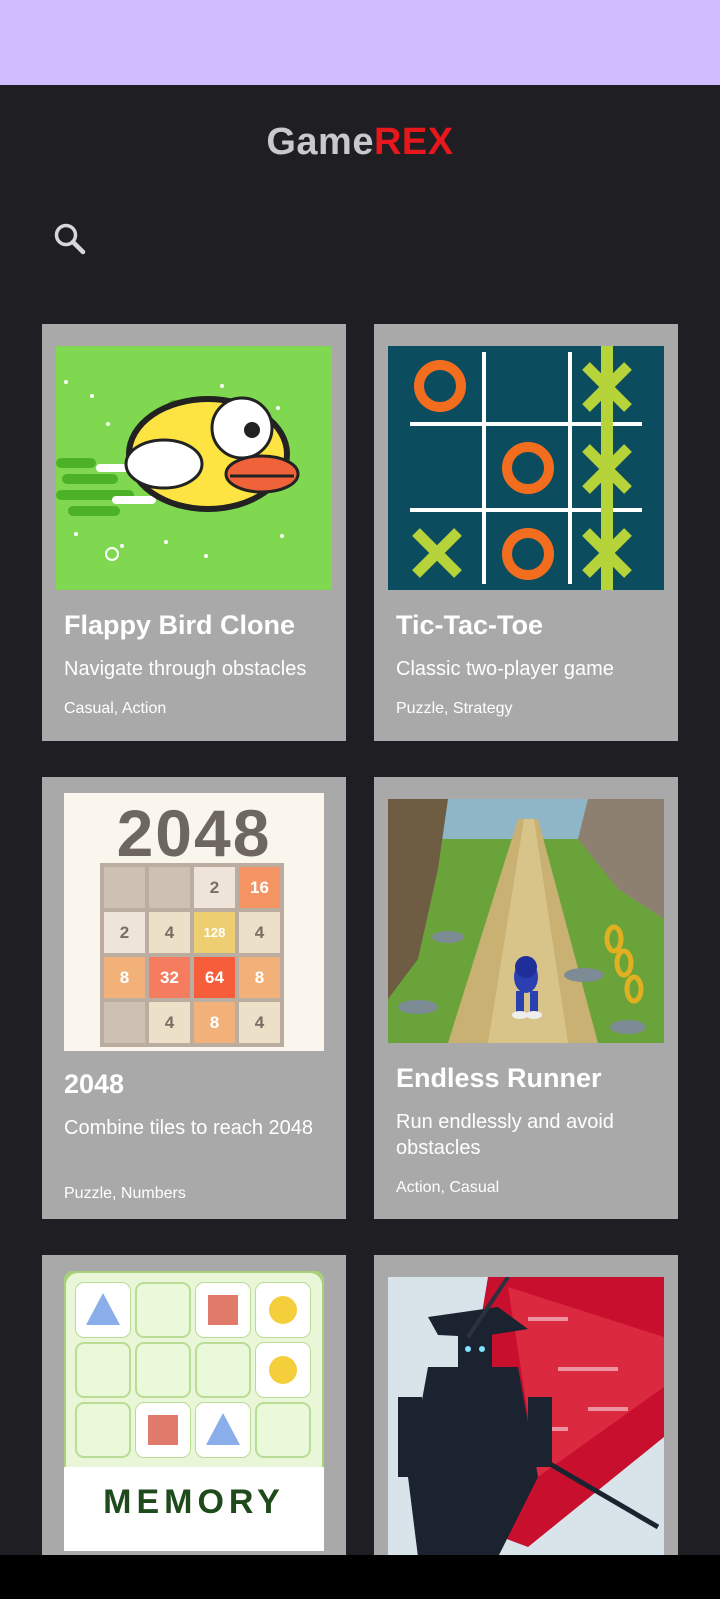 The height and width of the screenshot is (1599, 720). What do you see at coordinates (454, 708) in the screenshot?
I see `game-tags: Puzzle, Strategy` at bounding box center [454, 708].